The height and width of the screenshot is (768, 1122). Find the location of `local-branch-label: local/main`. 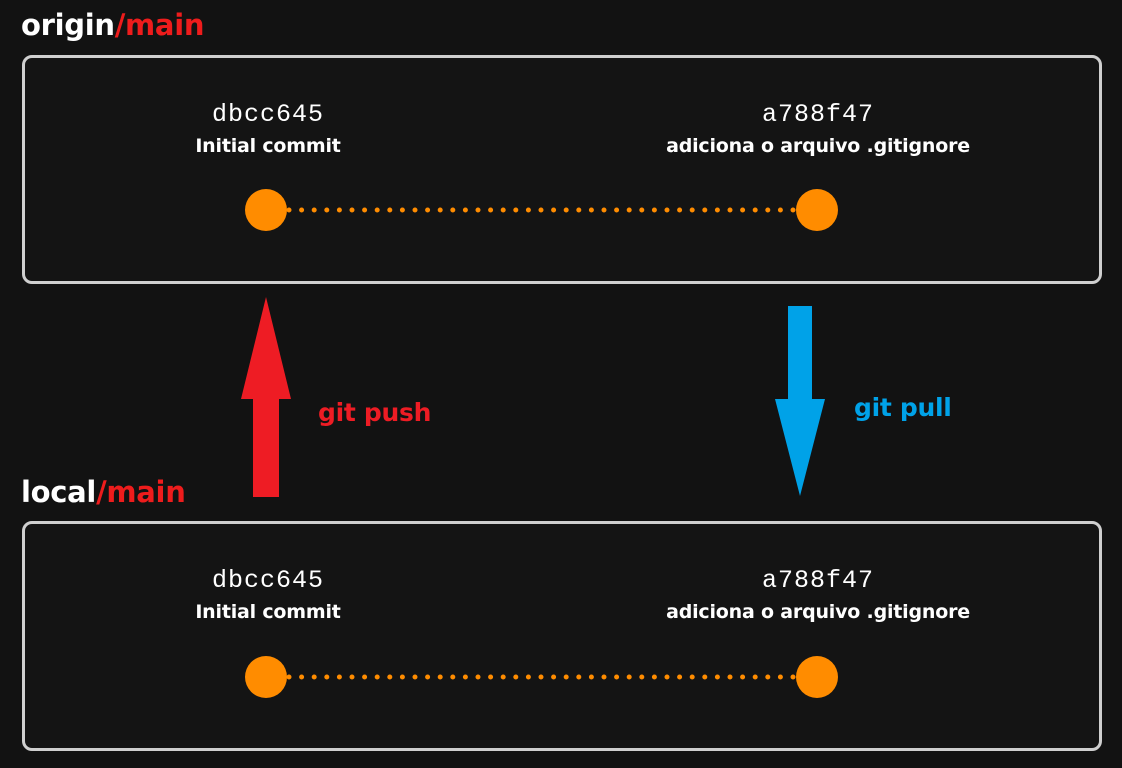

local-branch-label: local/main is located at coordinates (103, 492).